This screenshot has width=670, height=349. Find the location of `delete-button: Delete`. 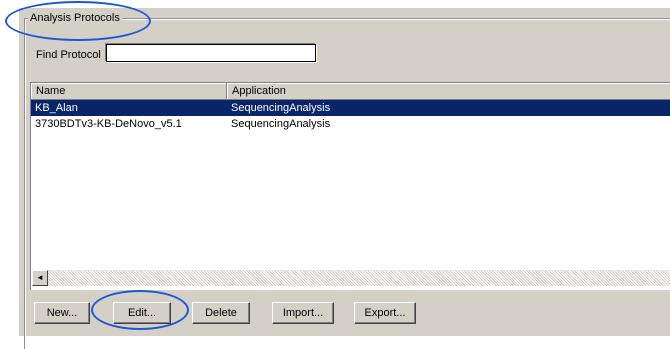

delete-button: Delete is located at coordinates (221, 313).